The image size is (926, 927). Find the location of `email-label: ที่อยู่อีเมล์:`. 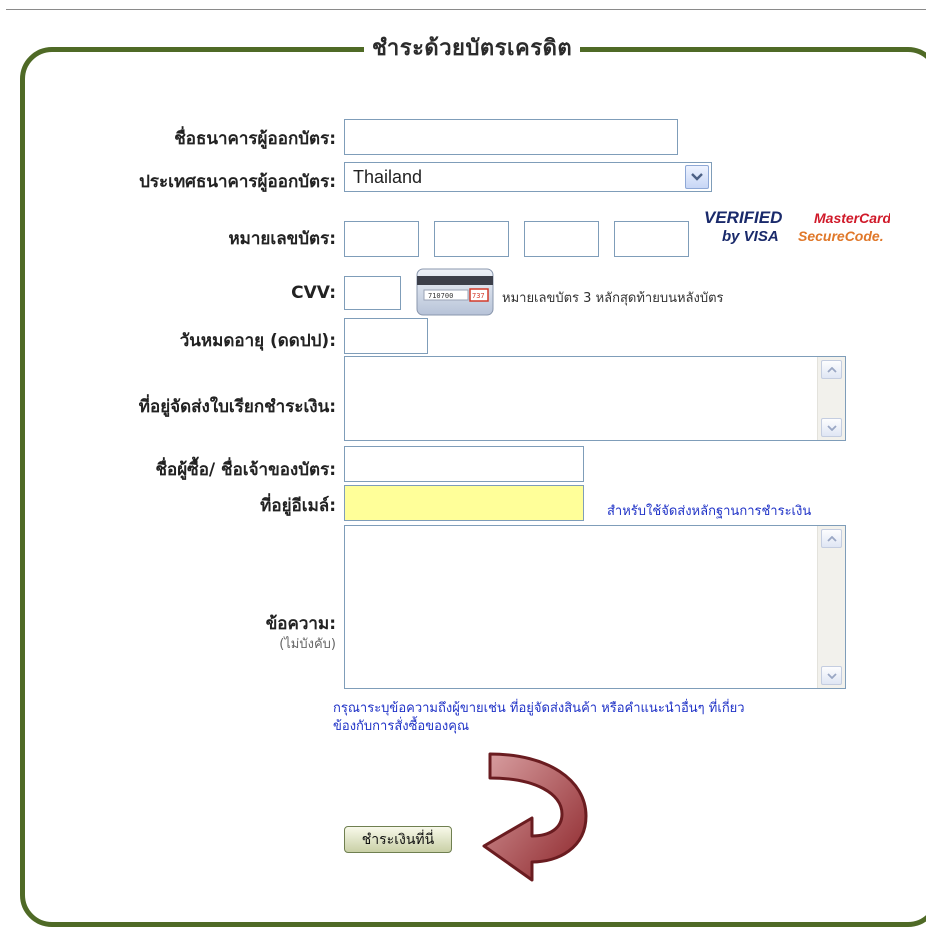

email-label: ที่อยู่อีเมล์: is located at coordinates (298, 506).